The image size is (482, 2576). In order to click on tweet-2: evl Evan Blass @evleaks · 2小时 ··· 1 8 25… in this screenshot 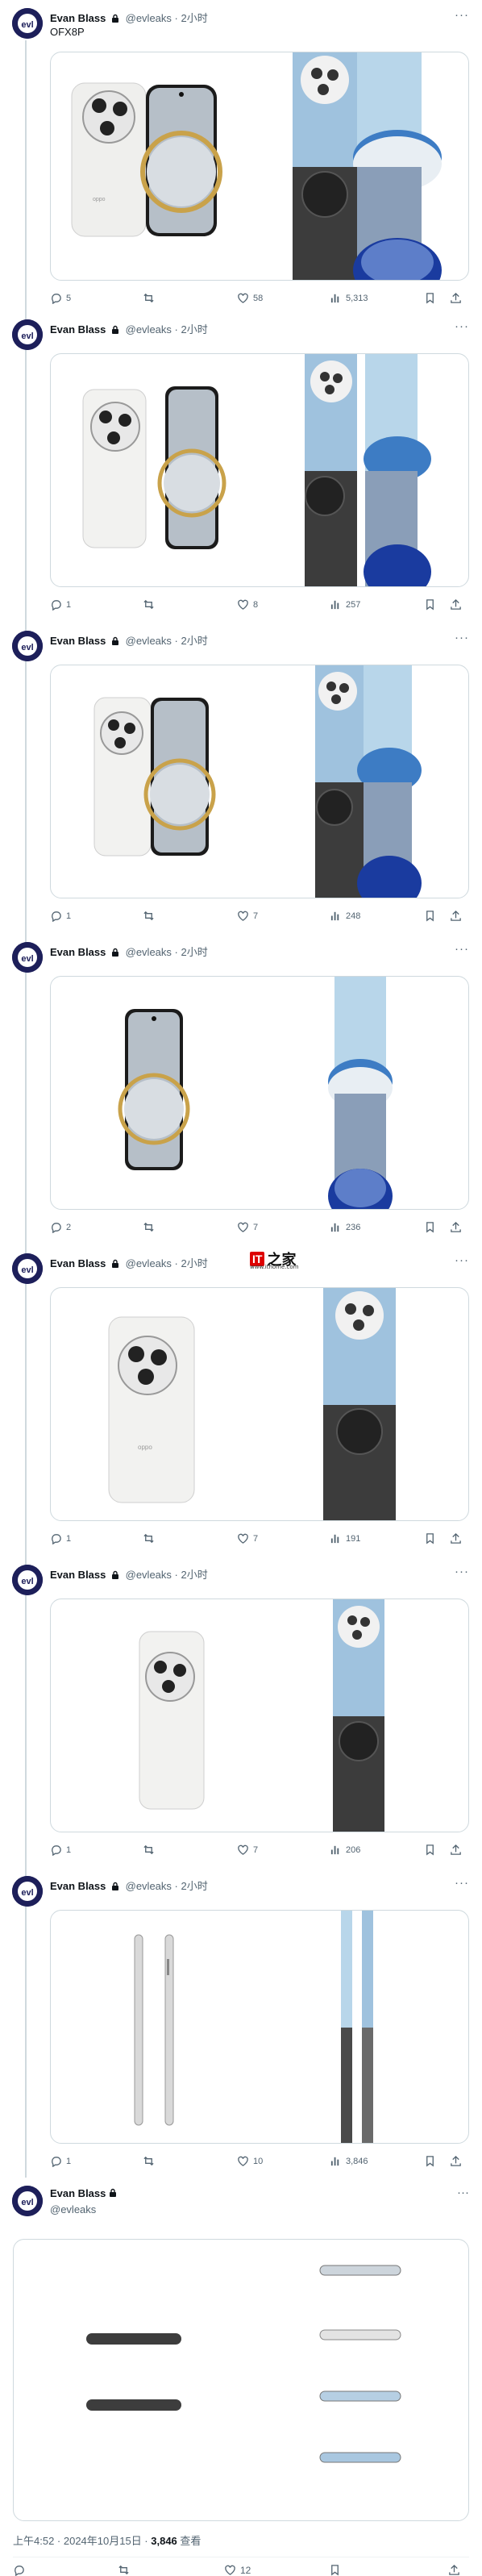, I will do `click(241, 462)`.